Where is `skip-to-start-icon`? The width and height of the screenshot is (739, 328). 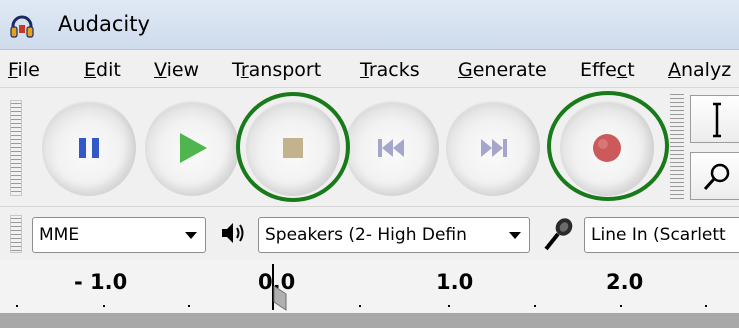 skip-to-start-icon is located at coordinates (391, 148).